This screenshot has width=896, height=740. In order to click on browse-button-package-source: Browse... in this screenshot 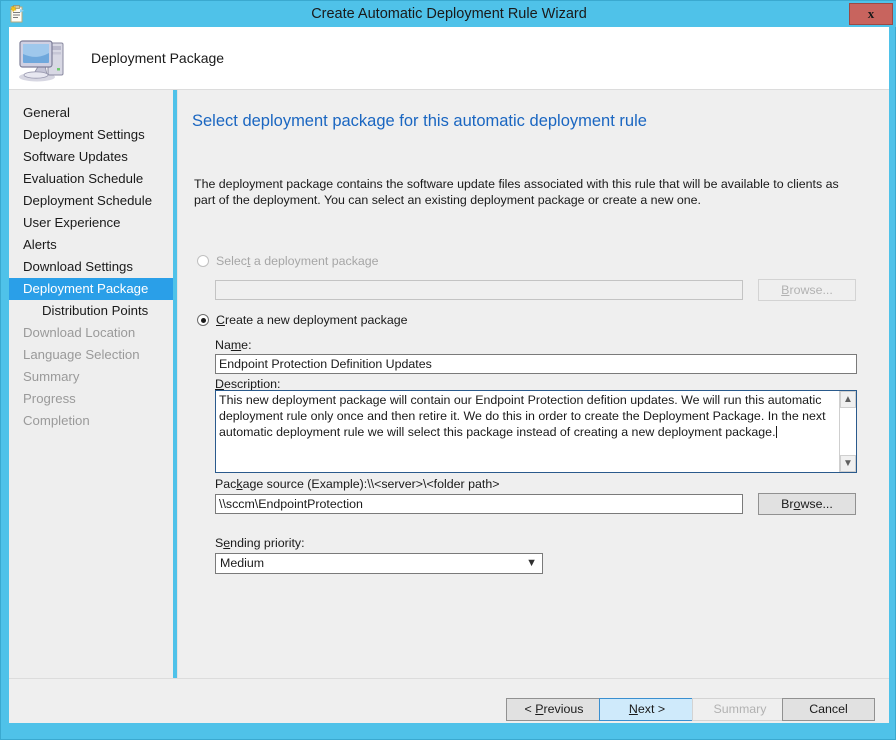, I will do `click(807, 504)`.